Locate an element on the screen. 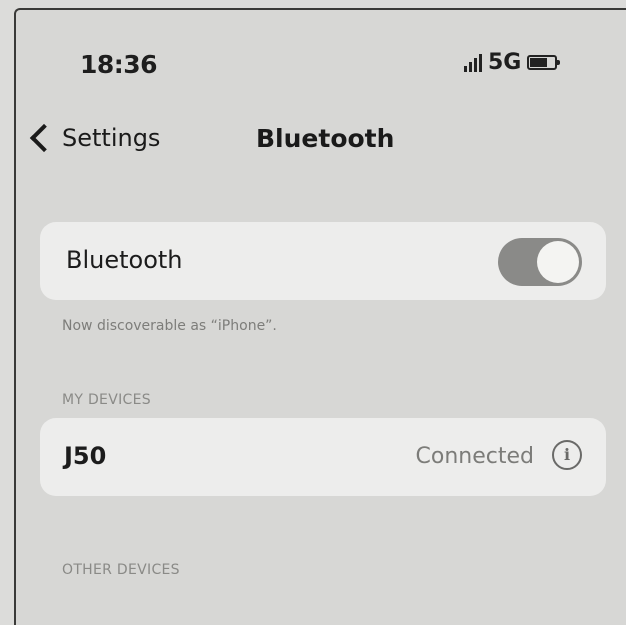  battery-icon is located at coordinates (544, 62).